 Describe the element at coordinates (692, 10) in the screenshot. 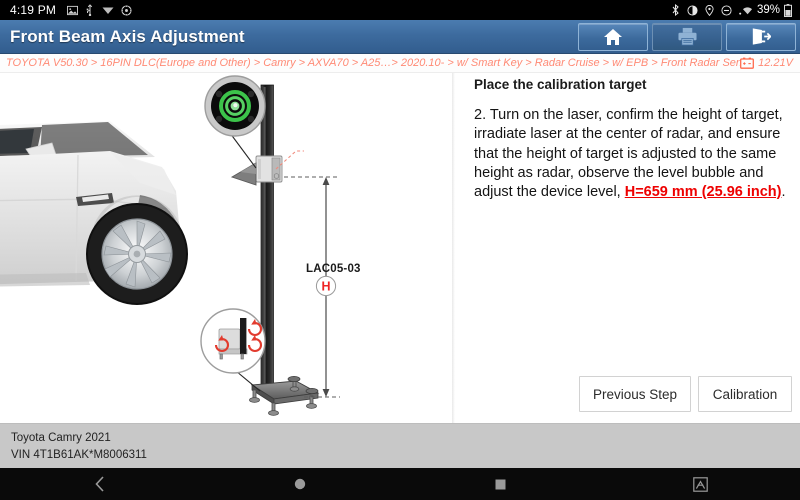

I see `brightness-icon` at that location.